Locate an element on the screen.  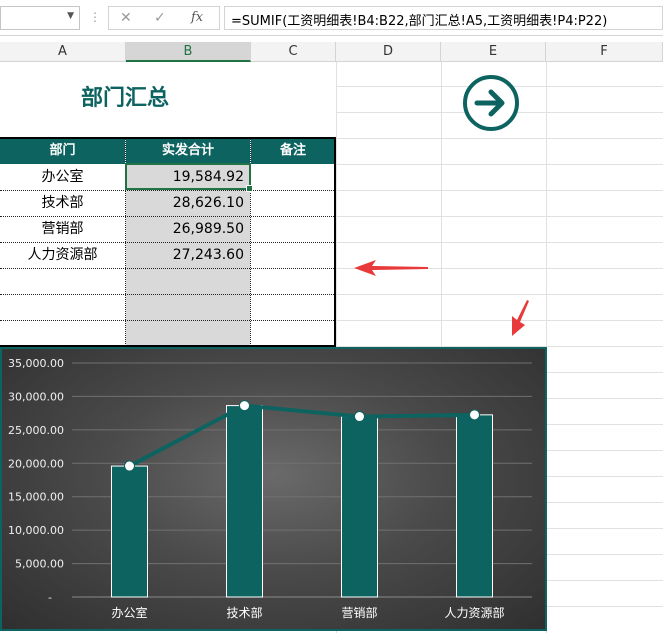
y-tick-label: 20,000.00 is located at coordinates (36, 463).